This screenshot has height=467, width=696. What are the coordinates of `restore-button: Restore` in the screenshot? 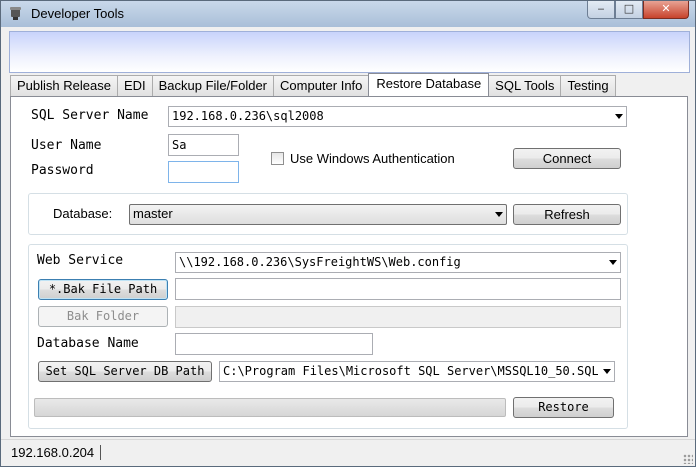 It's located at (563, 407).